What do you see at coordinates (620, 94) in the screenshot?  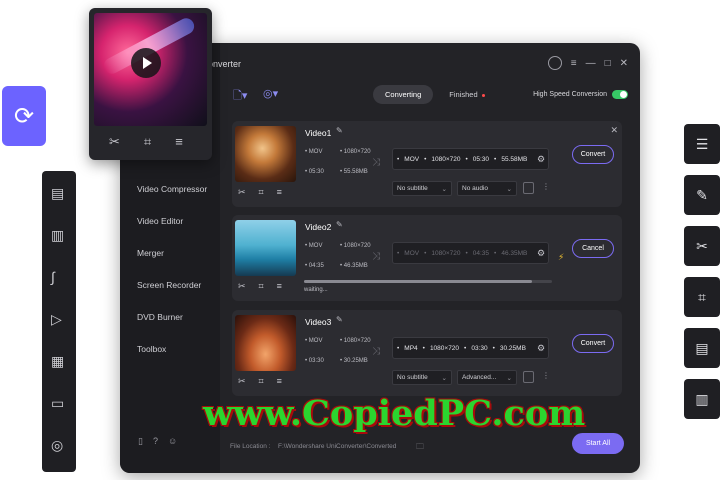 I see `high-speed-toggle` at bounding box center [620, 94].